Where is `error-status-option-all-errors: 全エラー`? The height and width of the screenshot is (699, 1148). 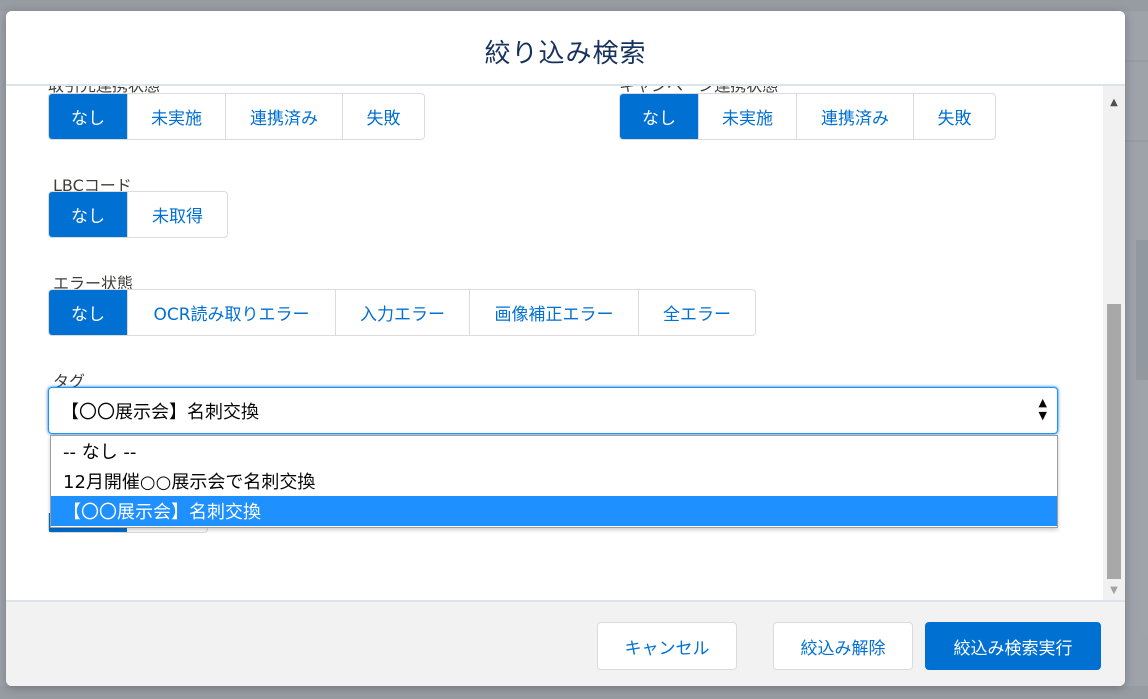
error-status-option-all-errors: 全エラー is located at coordinates (697, 312).